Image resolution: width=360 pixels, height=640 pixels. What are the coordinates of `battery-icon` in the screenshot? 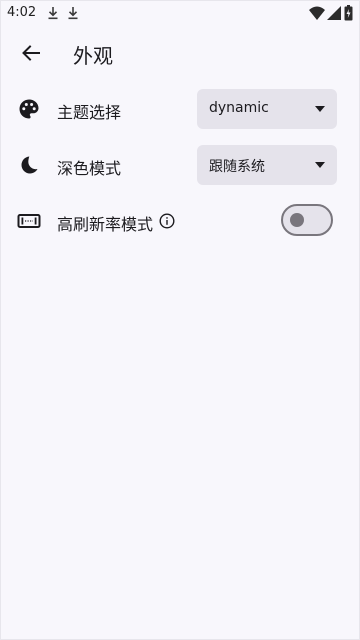 It's located at (348, 13).